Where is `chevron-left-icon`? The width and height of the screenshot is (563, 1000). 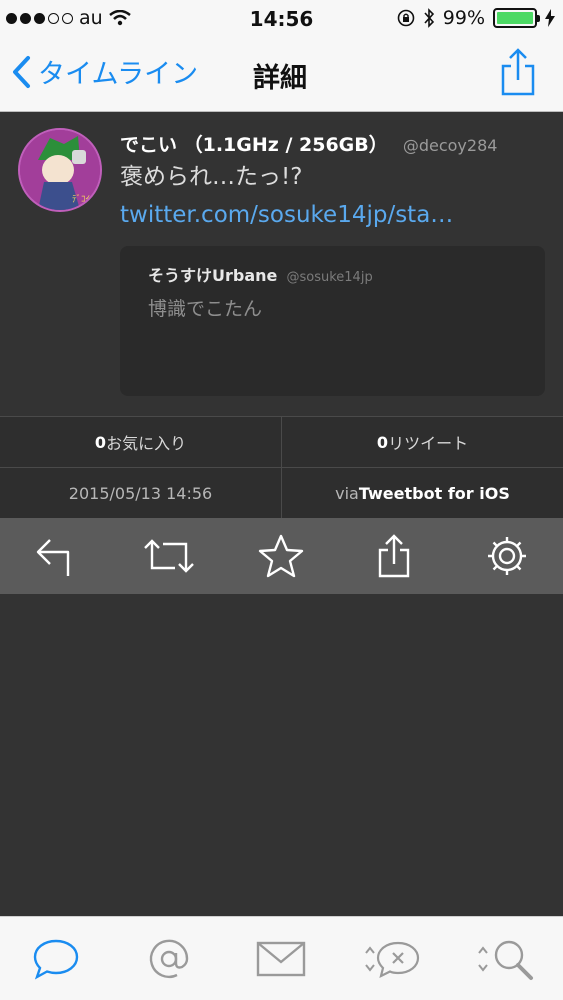 chevron-left-icon is located at coordinates (21, 71).